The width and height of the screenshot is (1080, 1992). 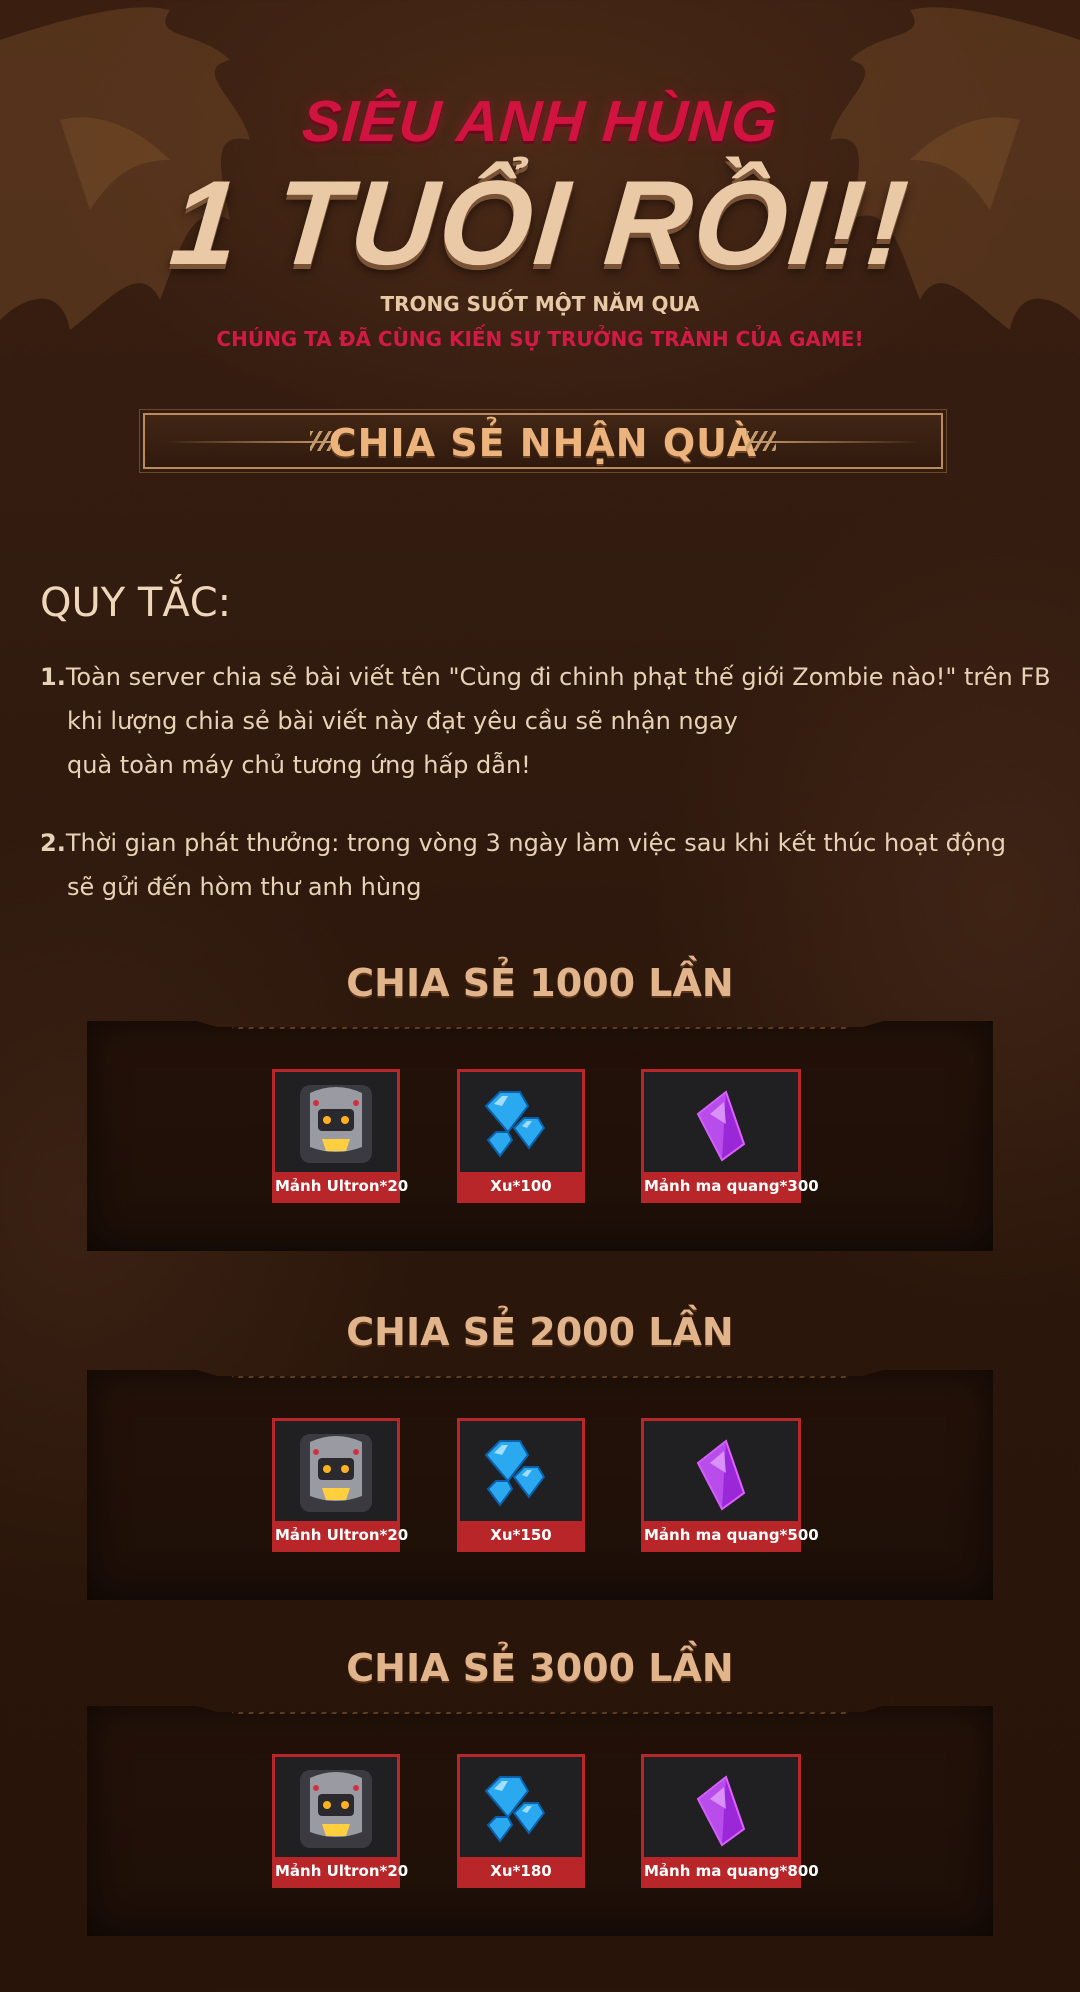 What do you see at coordinates (53, 677) in the screenshot?
I see `rule-number: 1.` at bounding box center [53, 677].